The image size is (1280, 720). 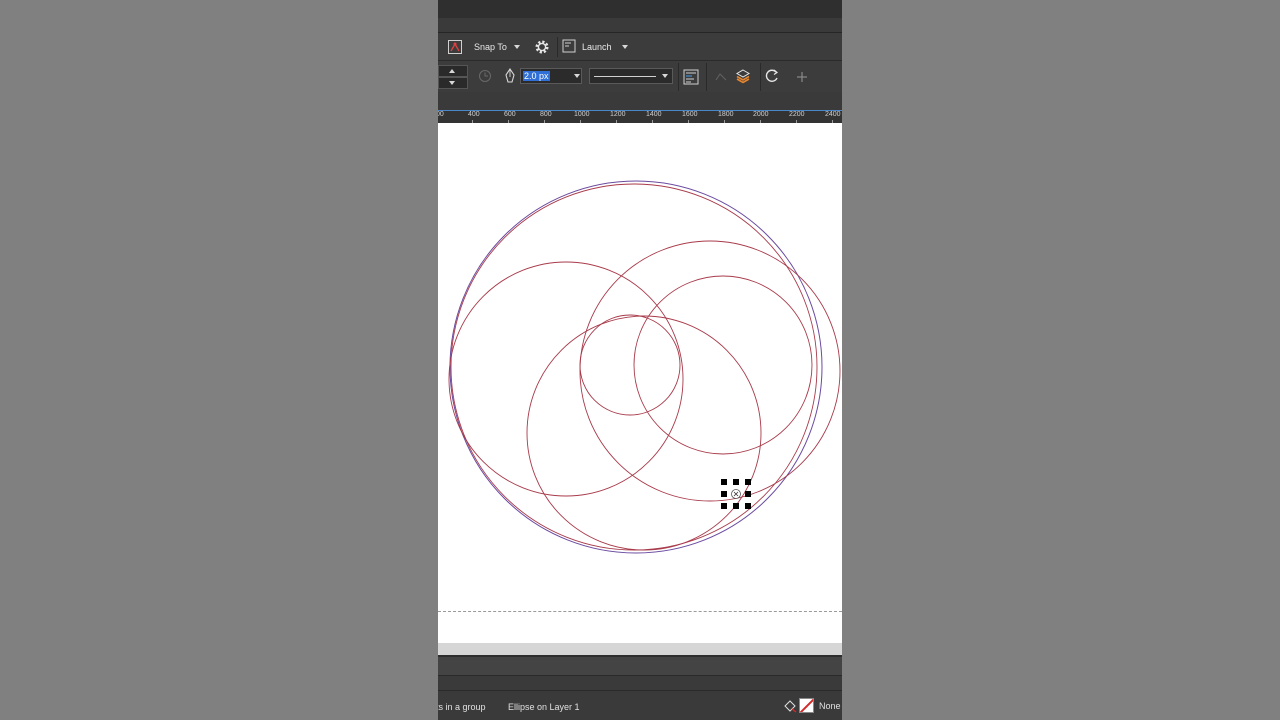 What do you see at coordinates (625, 47) in the screenshot?
I see `launch-dropdown-arrow` at bounding box center [625, 47].